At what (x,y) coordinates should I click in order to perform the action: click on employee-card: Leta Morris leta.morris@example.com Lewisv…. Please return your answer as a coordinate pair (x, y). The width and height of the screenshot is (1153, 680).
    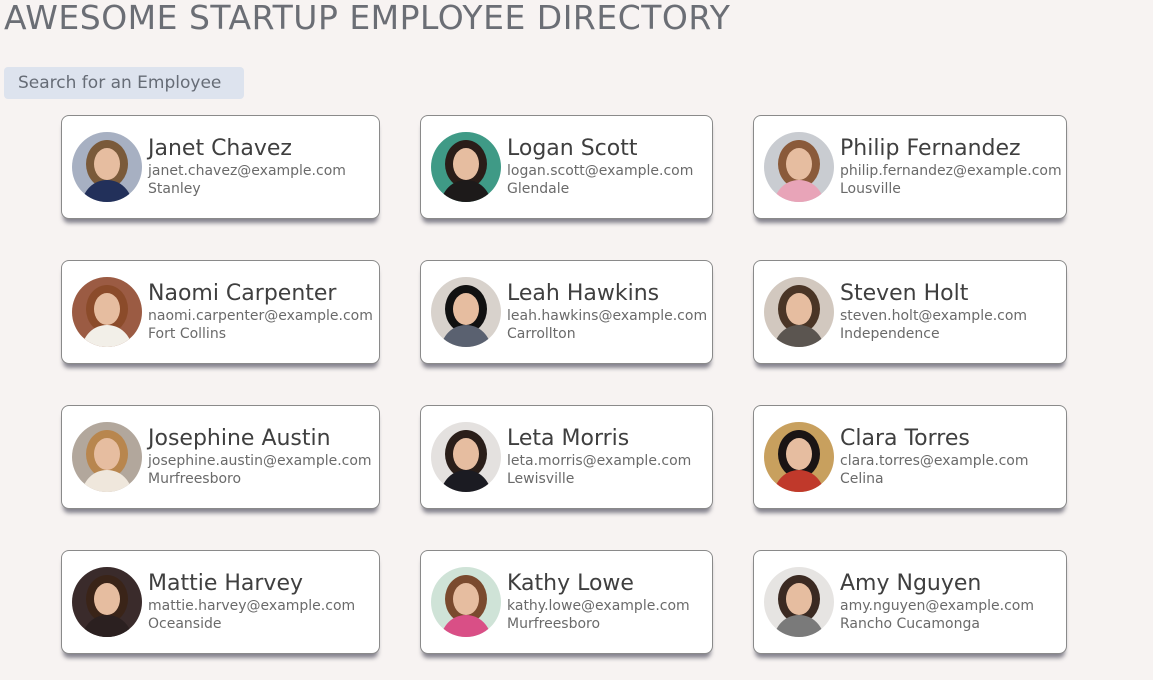
    Looking at the image, I should click on (566, 457).